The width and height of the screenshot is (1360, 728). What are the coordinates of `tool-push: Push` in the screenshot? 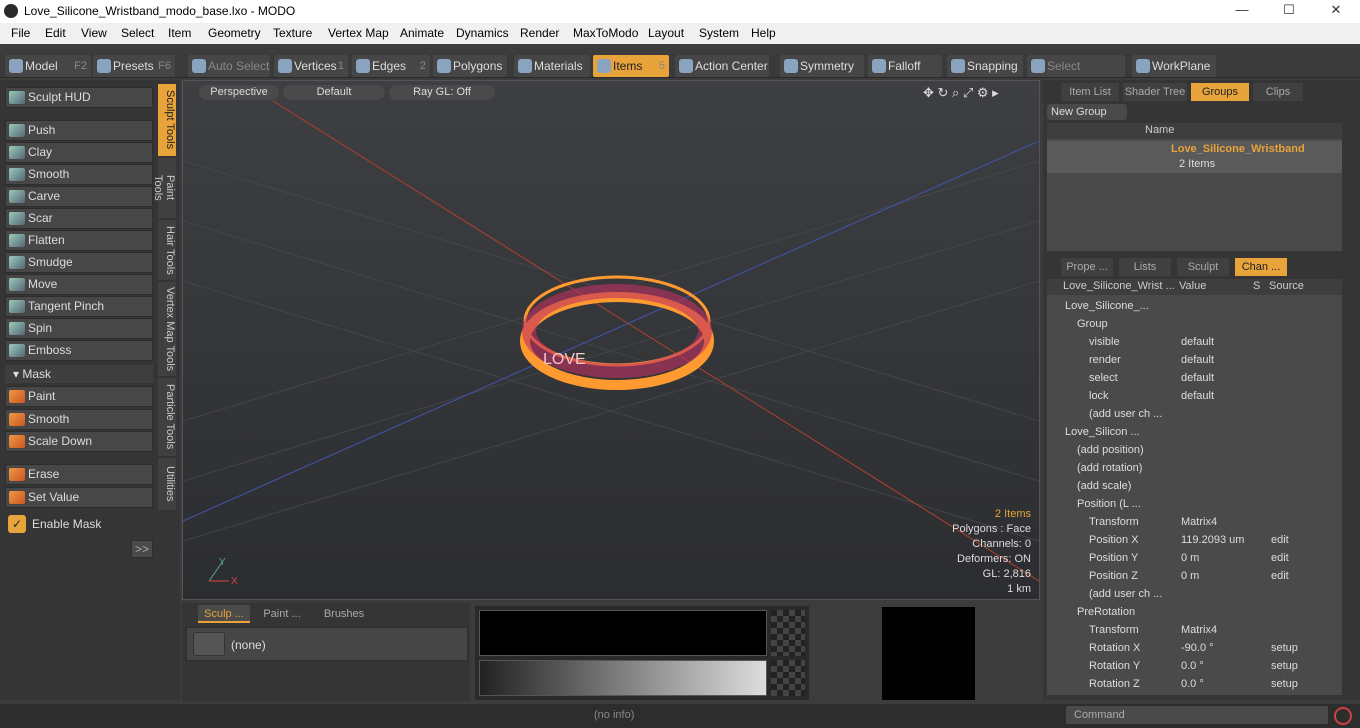 It's located at (79, 130).